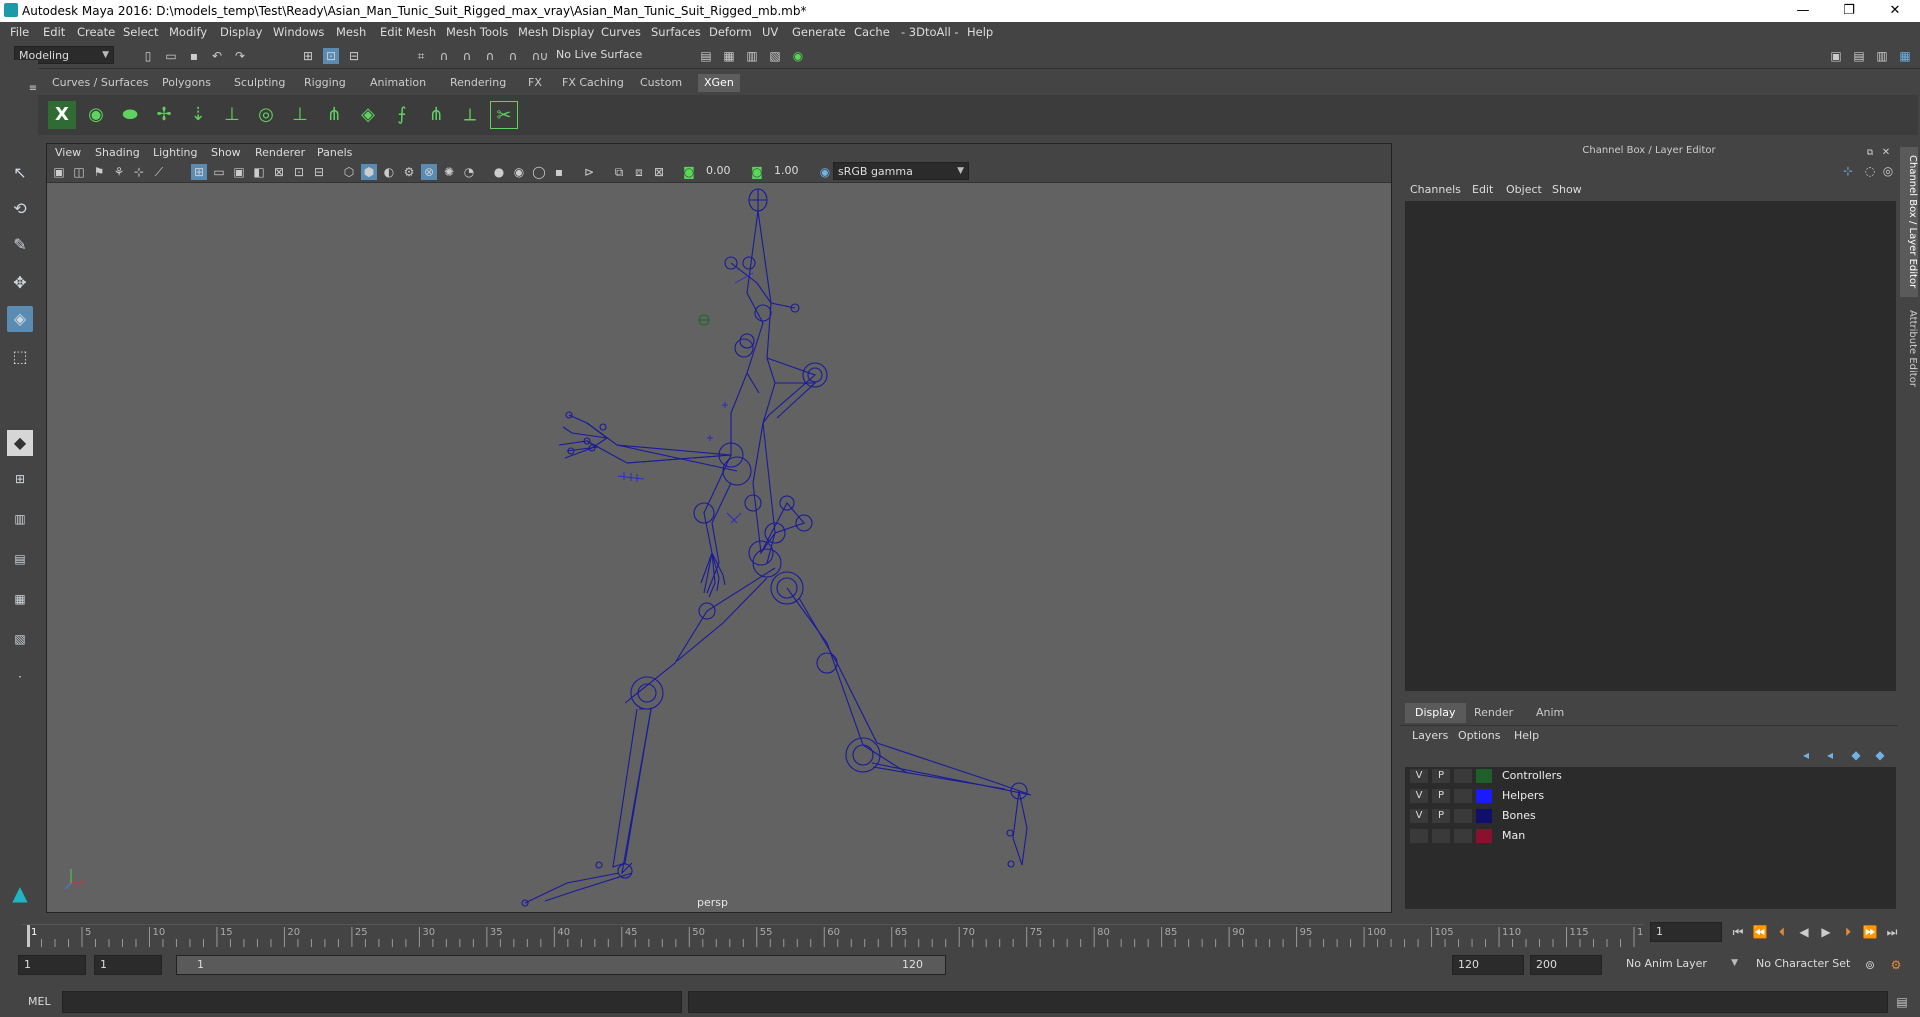 The width and height of the screenshot is (1920, 1017). What do you see at coordinates (368, 115) in the screenshot?
I see `xgen-layers-icon: ◈` at bounding box center [368, 115].